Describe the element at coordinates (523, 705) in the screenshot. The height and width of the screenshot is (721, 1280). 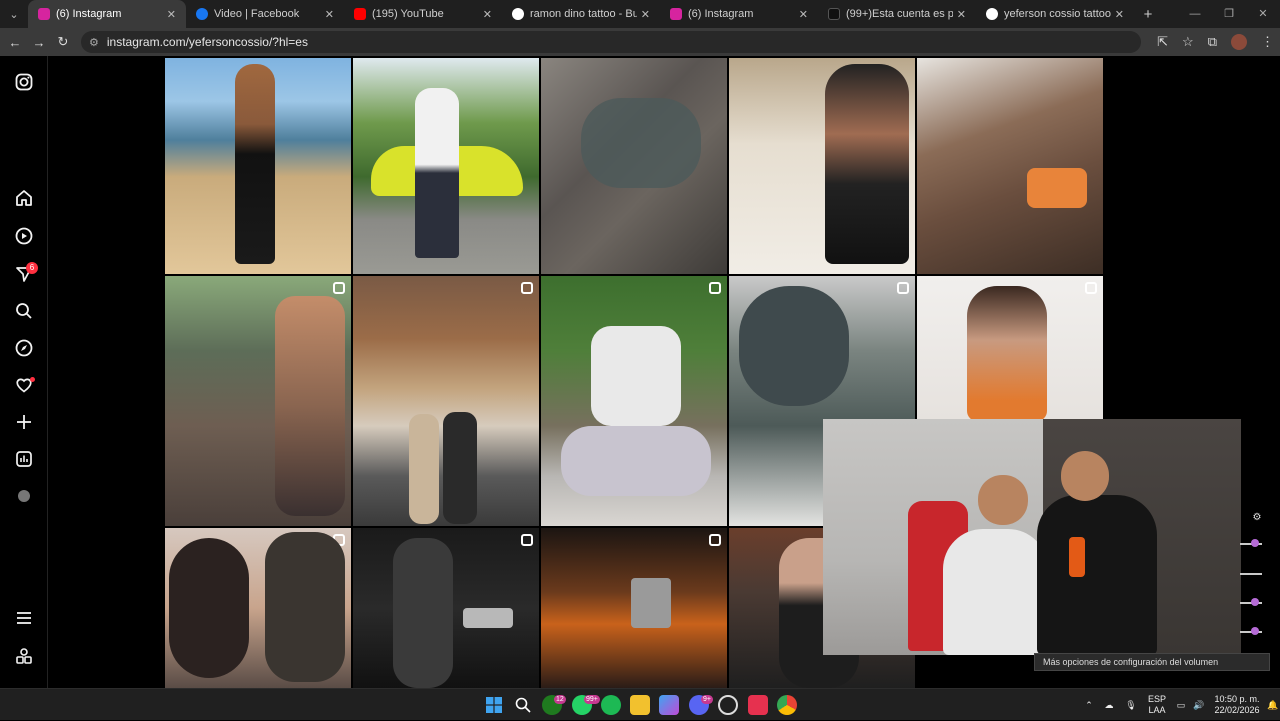
I see `taskbar-search-icon` at that location.